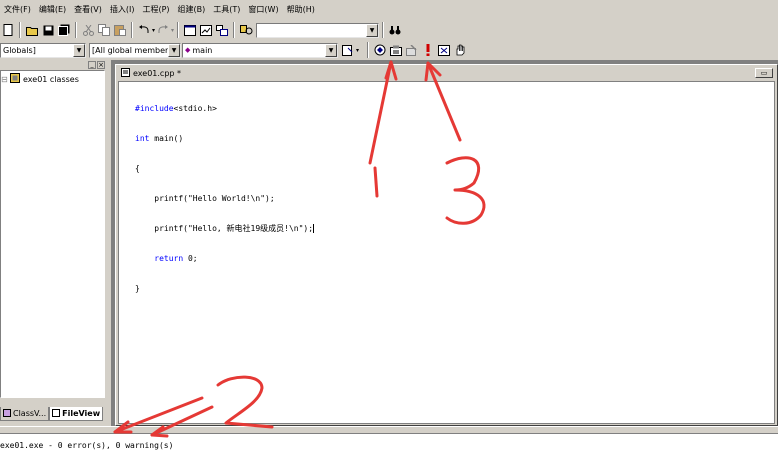 This screenshot has width=778, height=466. What do you see at coordinates (88, 10) in the screenshot?
I see `menu-view: 查看(V)` at bounding box center [88, 10].